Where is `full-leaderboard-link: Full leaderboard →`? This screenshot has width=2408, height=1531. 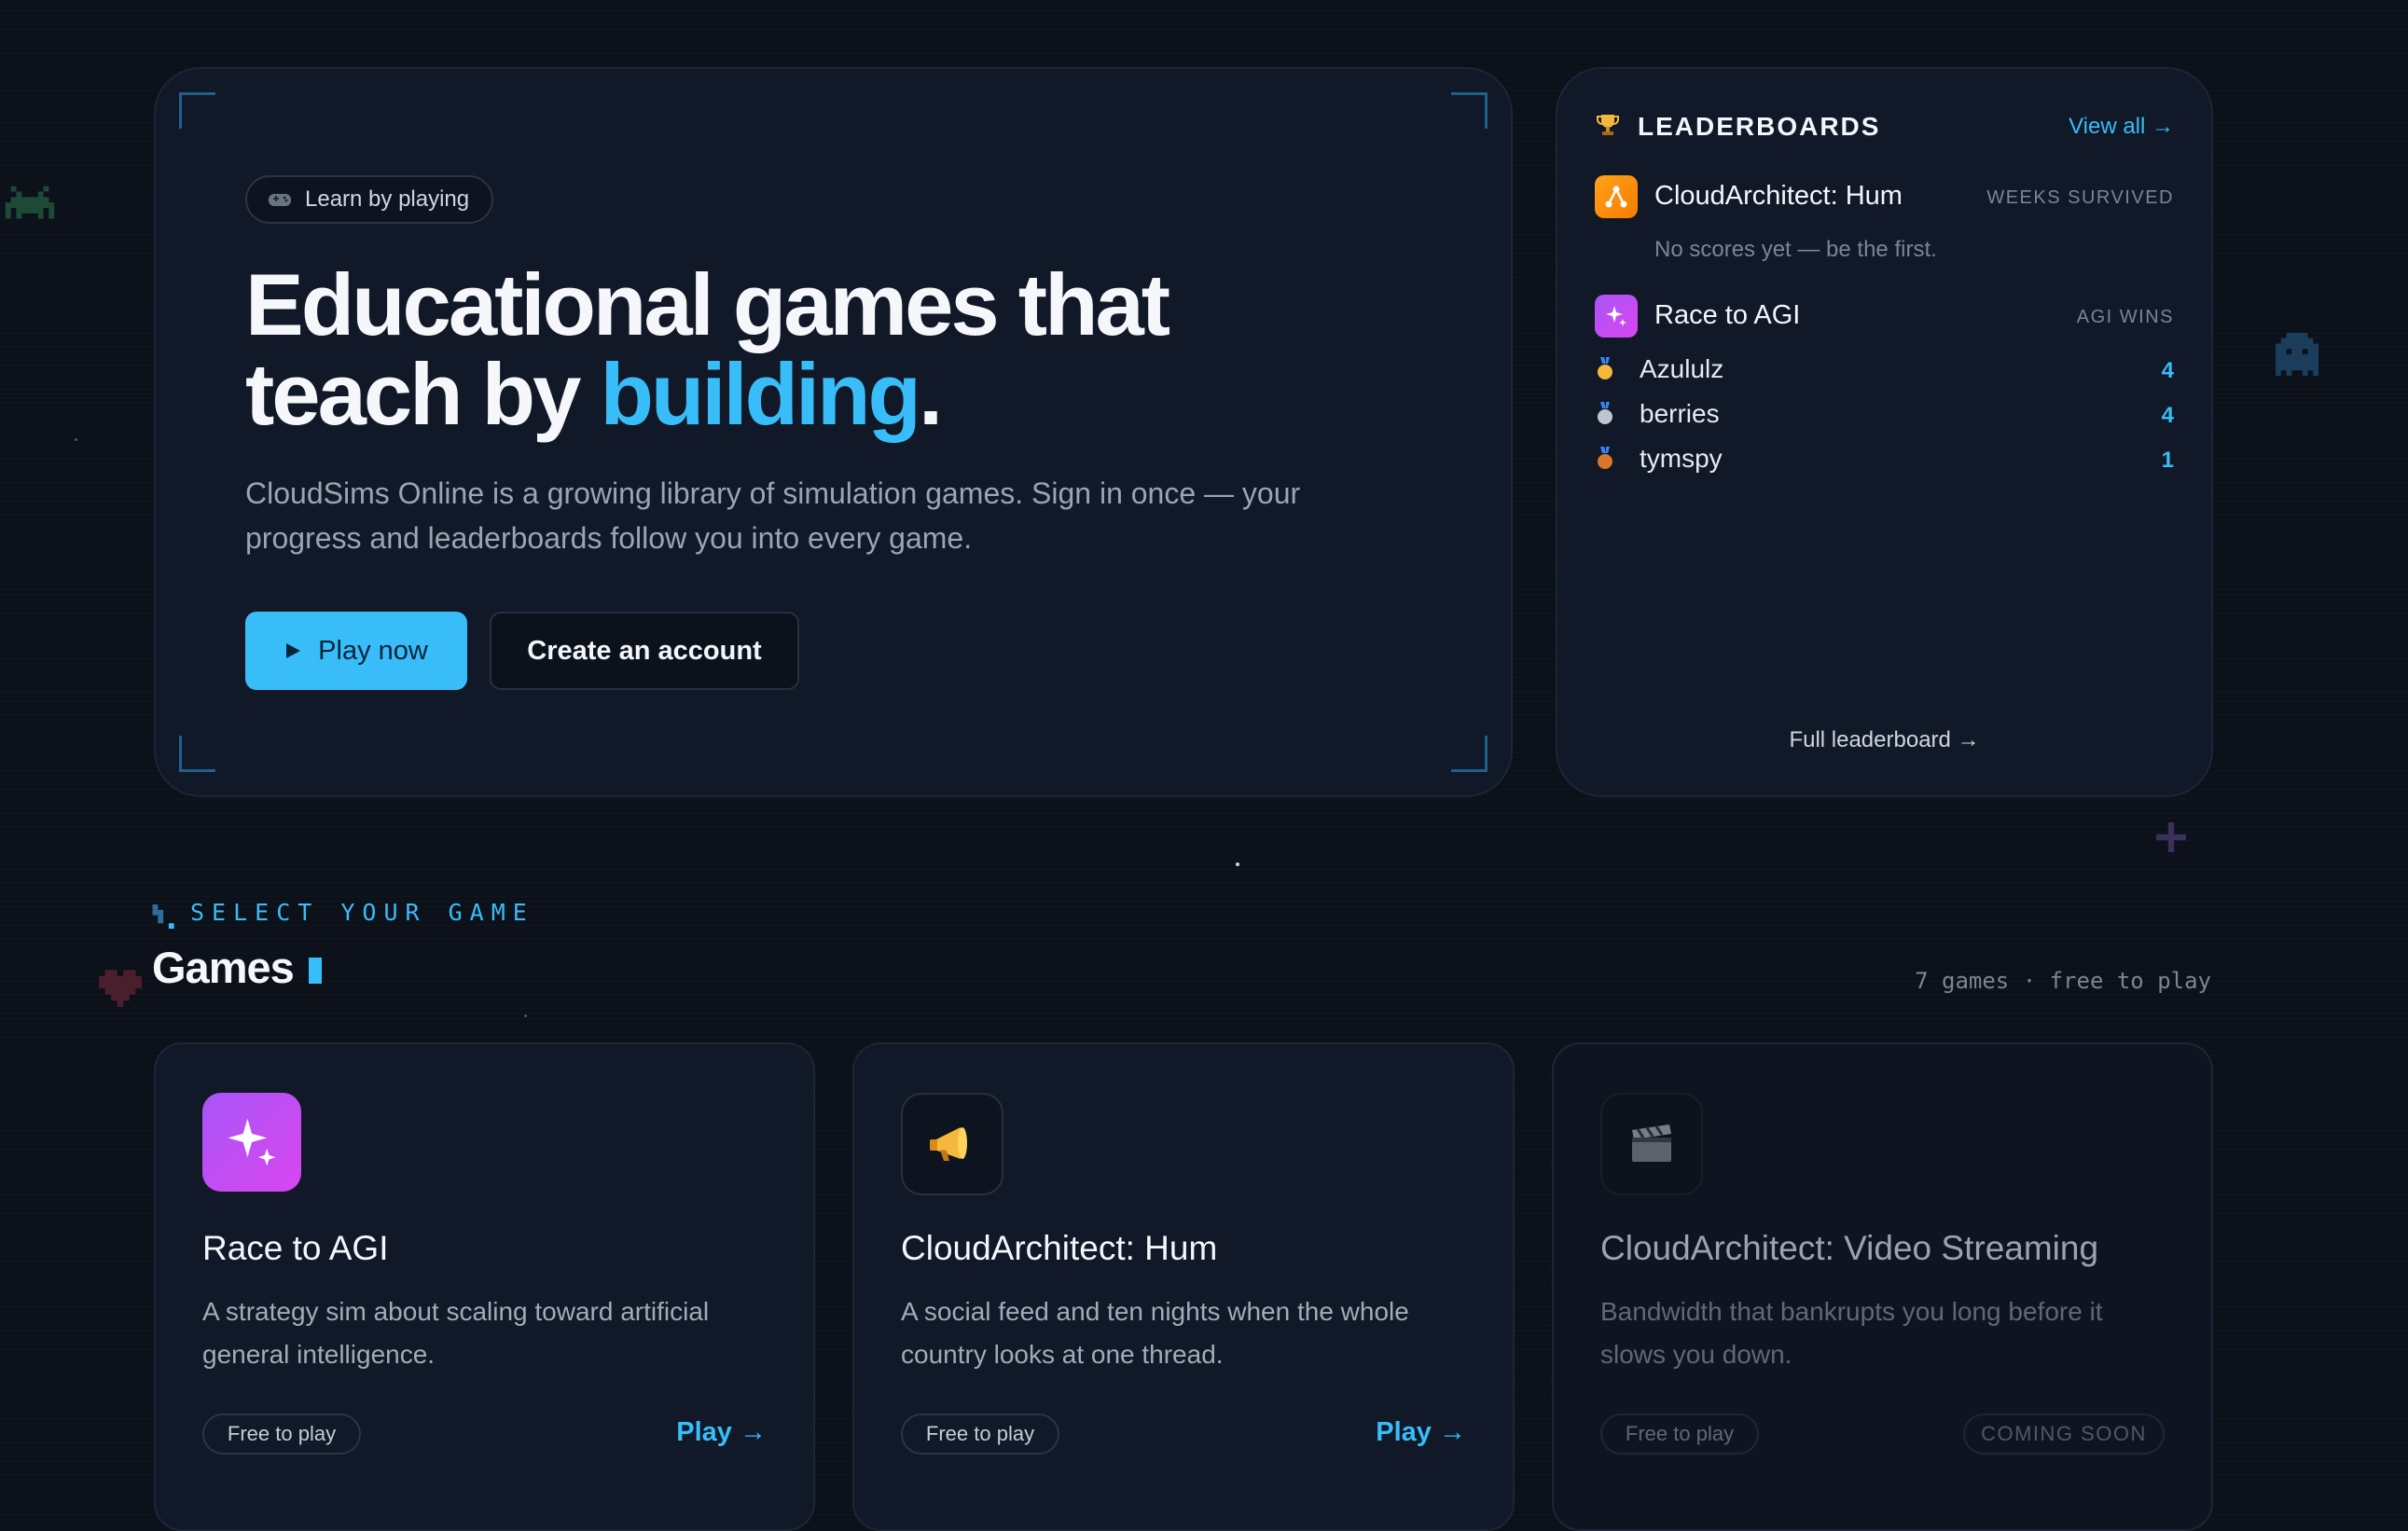 full-leaderboard-link: Full leaderboard → is located at coordinates (1884, 740).